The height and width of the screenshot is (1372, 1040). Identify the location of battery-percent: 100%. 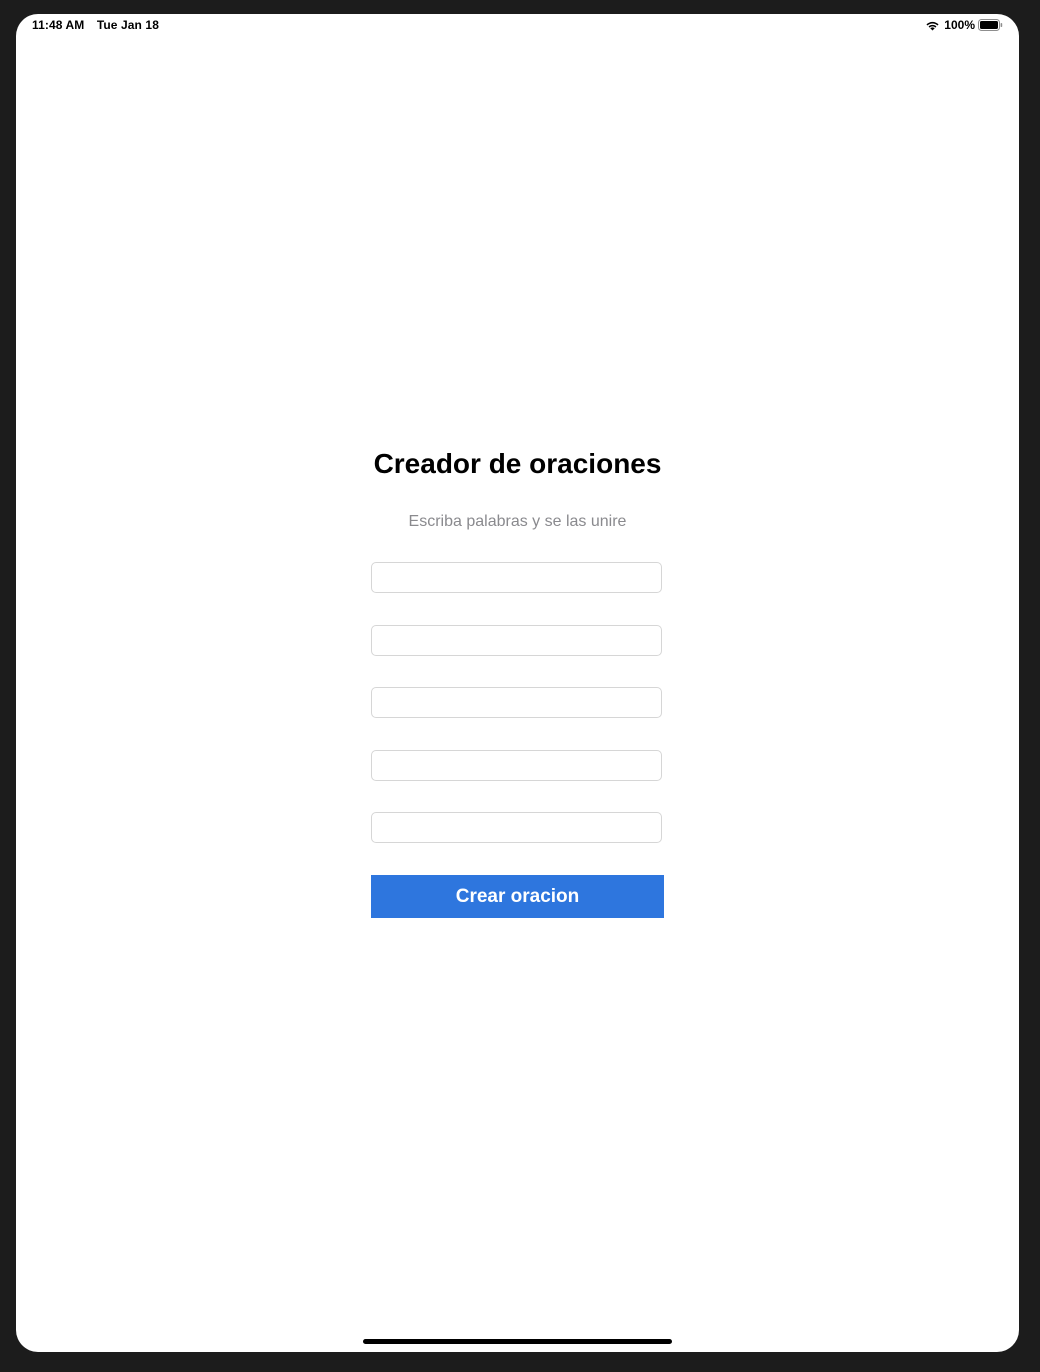
(959, 25).